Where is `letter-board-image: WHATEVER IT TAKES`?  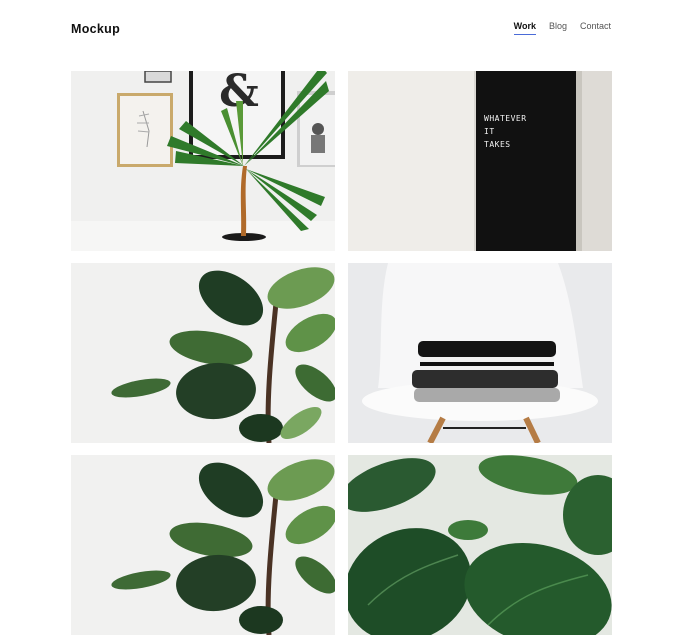 letter-board-image: WHATEVER IT TAKES is located at coordinates (480, 161).